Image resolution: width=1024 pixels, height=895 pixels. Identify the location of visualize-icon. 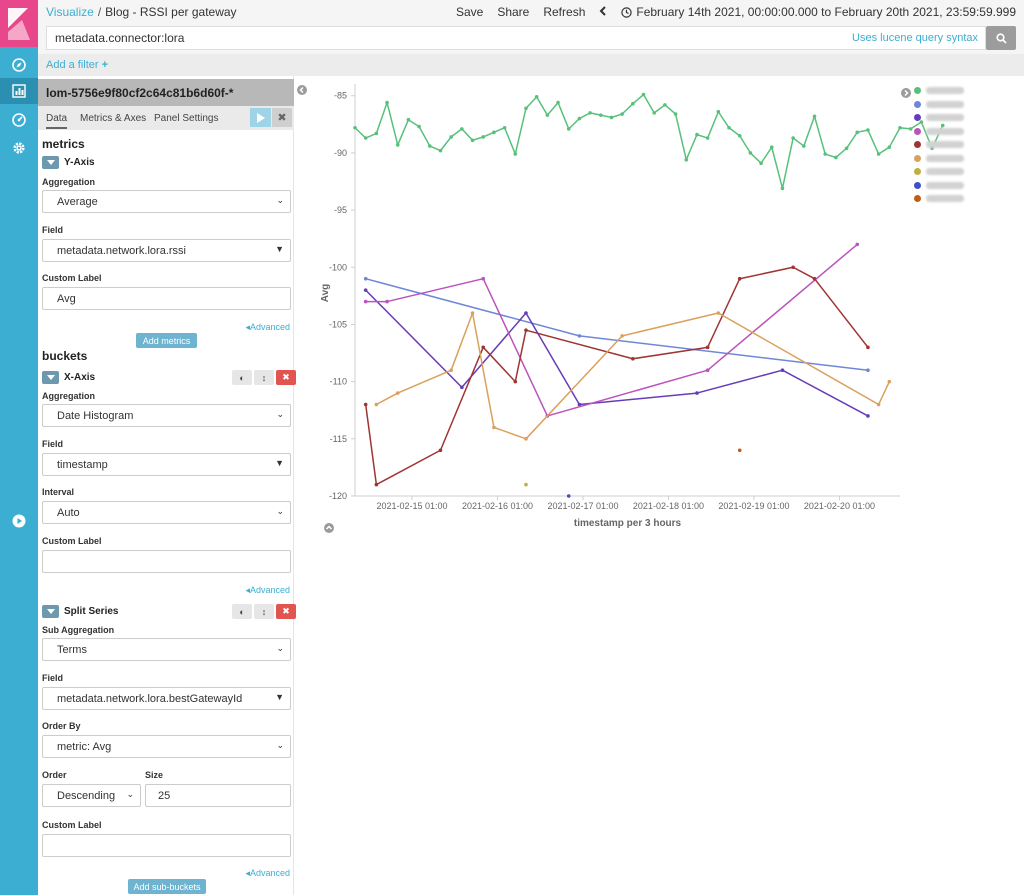
(19, 91).